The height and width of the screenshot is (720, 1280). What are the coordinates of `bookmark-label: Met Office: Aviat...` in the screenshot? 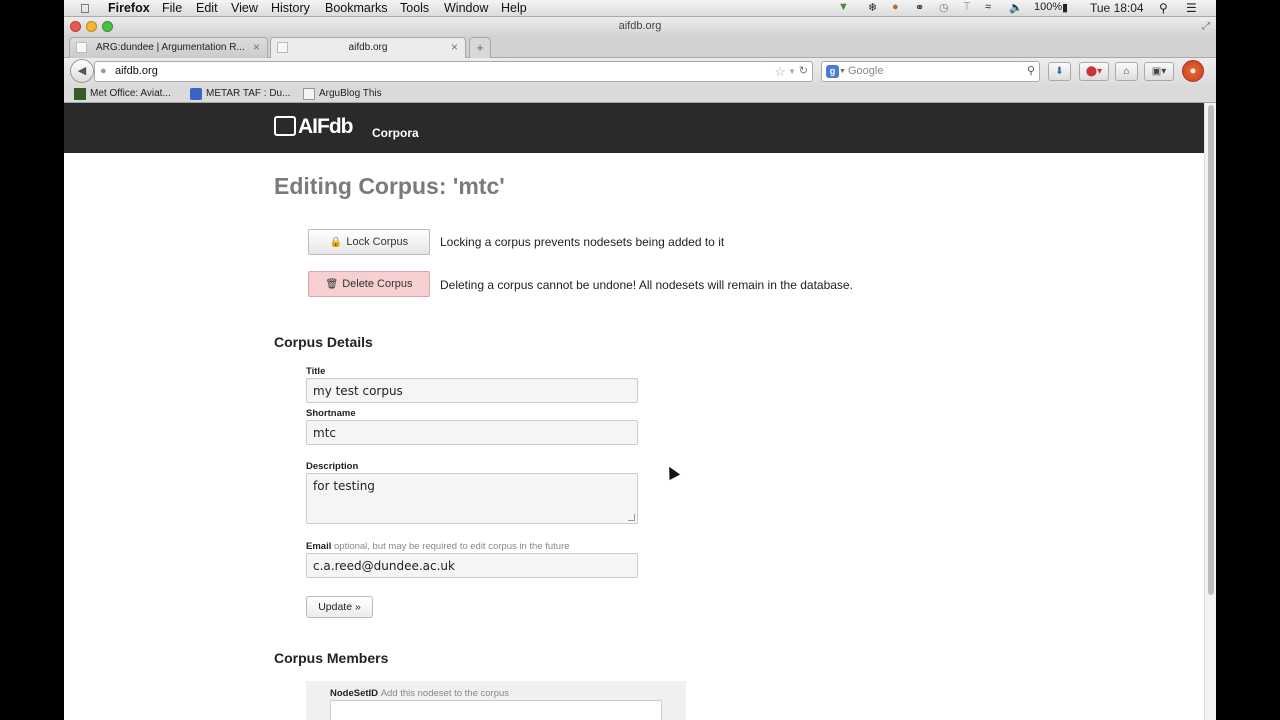 It's located at (130, 93).